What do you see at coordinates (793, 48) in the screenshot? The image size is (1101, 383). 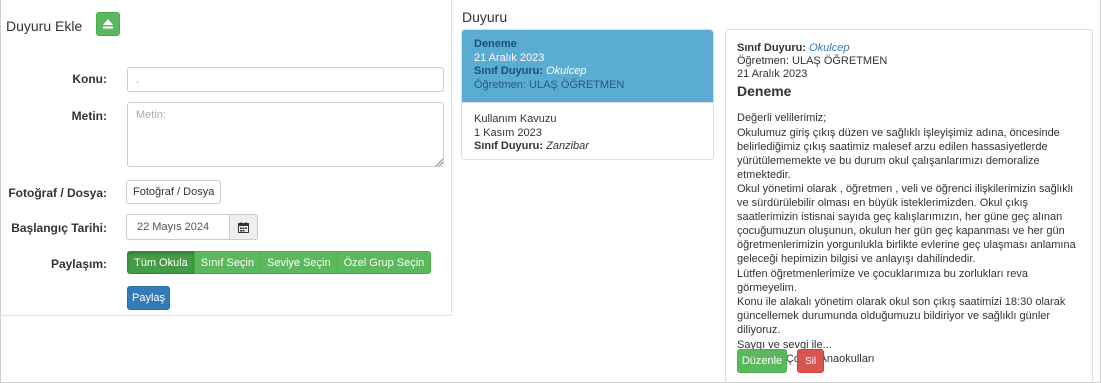 I see `detail-scope: Sınıf Duyuru: Okulcep` at bounding box center [793, 48].